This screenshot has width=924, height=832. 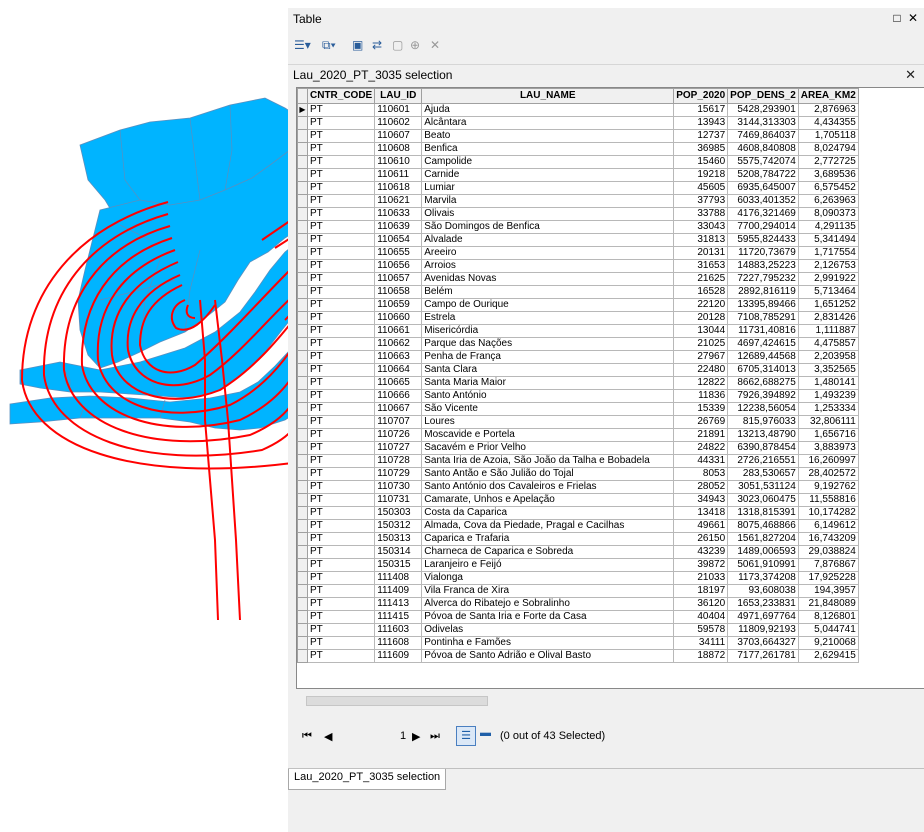 What do you see at coordinates (701, 357) in the screenshot?
I see `table-cell: 27967` at bounding box center [701, 357].